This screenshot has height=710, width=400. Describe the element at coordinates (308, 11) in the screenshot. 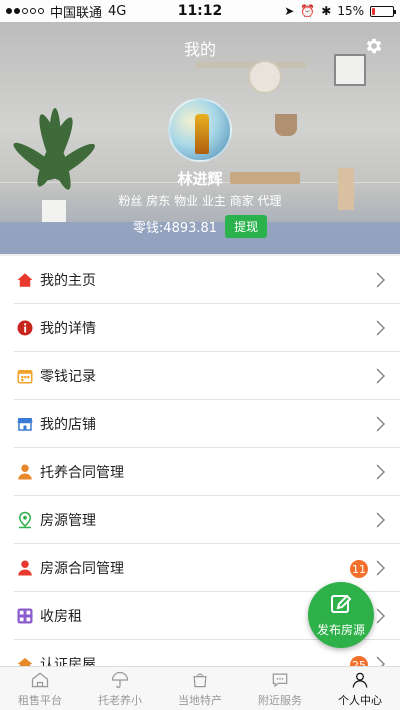

I see `alarm-icon: ⏰` at that location.